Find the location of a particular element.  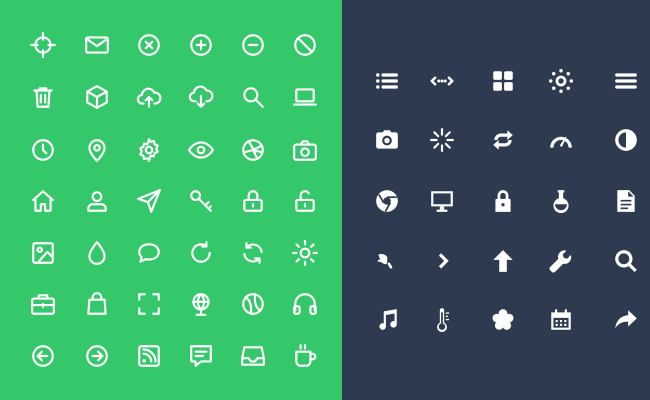

loading-sun-icon is located at coordinates (561, 81).